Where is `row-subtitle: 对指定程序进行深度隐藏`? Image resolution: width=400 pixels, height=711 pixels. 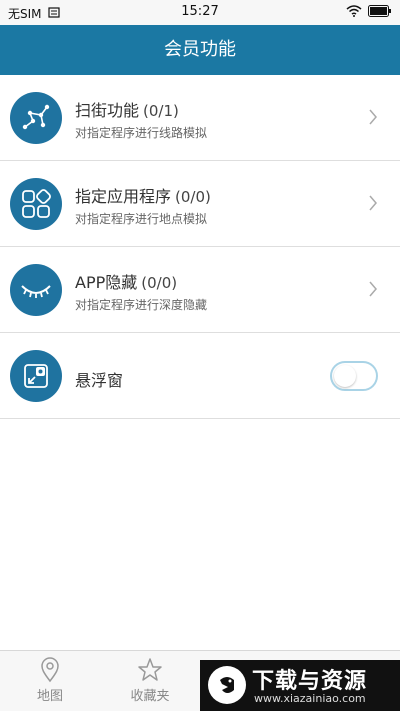
row-subtitle: 对指定程序进行深度隐藏 is located at coordinates (141, 305).